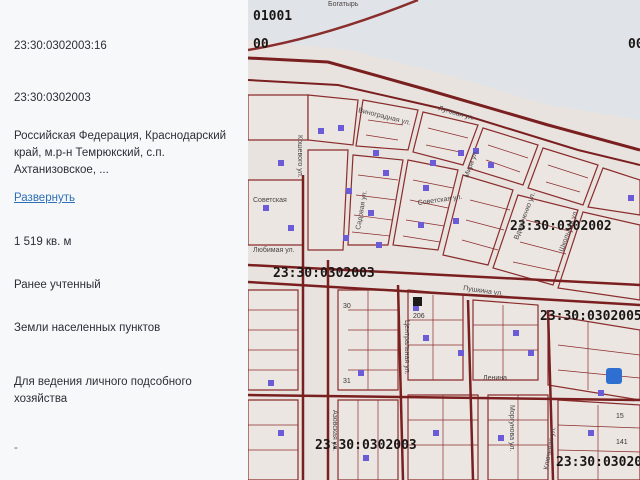 The image size is (640, 480). I want to click on street-label: Ленина, so click(495, 378).